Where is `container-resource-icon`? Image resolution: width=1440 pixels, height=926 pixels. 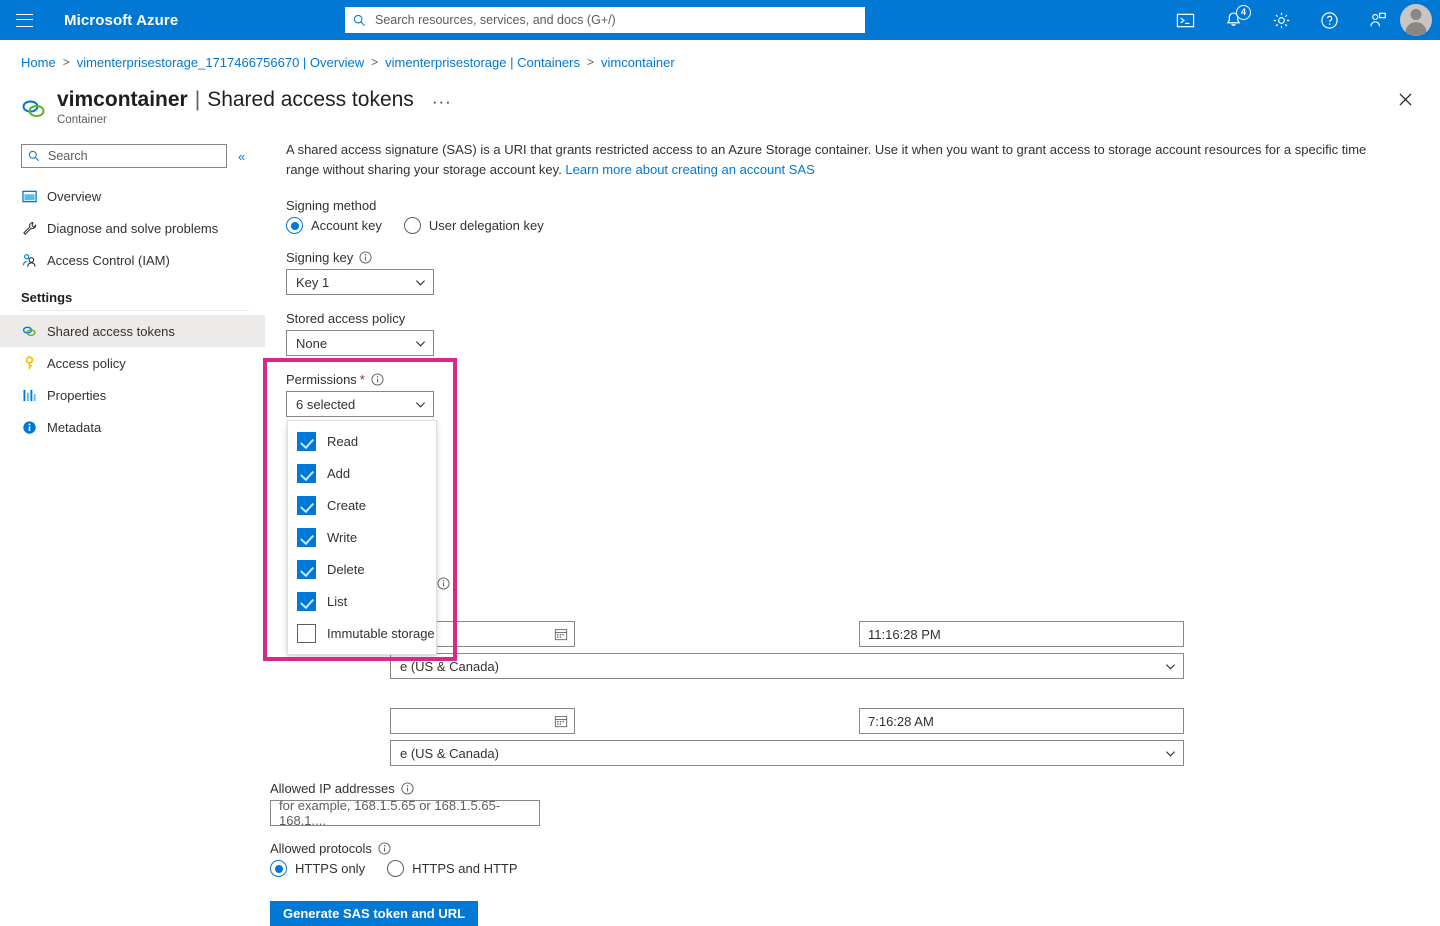
container-resource-icon is located at coordinates (33, 108).